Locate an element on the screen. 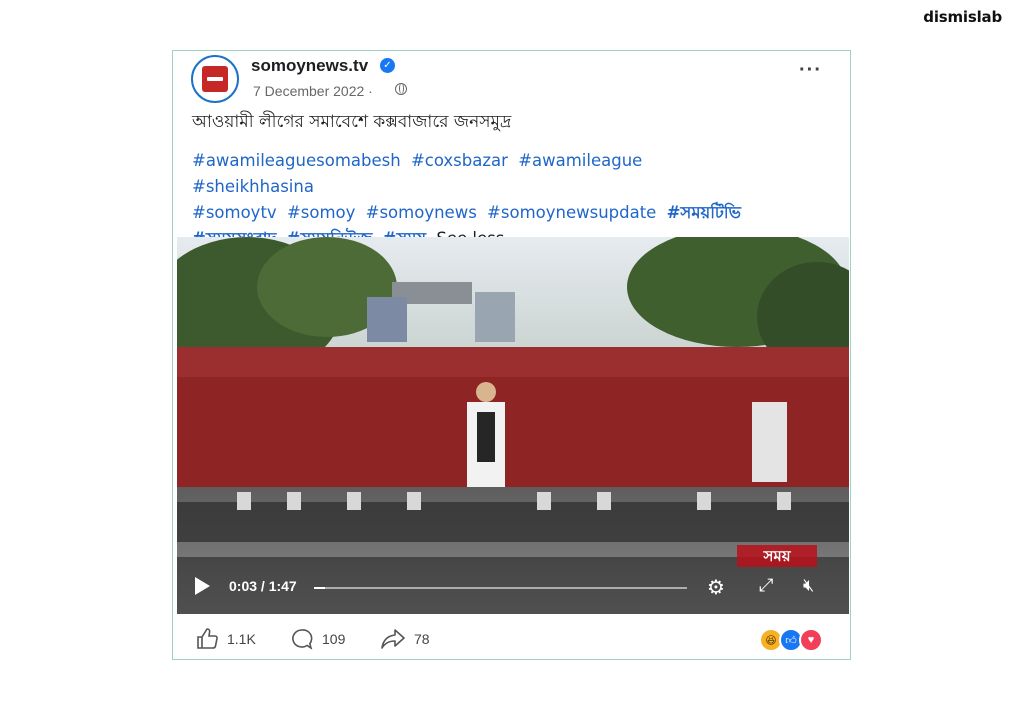 The width and height of the screenshot is (1024, 712). page-avatar is located at coordinates (215, 79).